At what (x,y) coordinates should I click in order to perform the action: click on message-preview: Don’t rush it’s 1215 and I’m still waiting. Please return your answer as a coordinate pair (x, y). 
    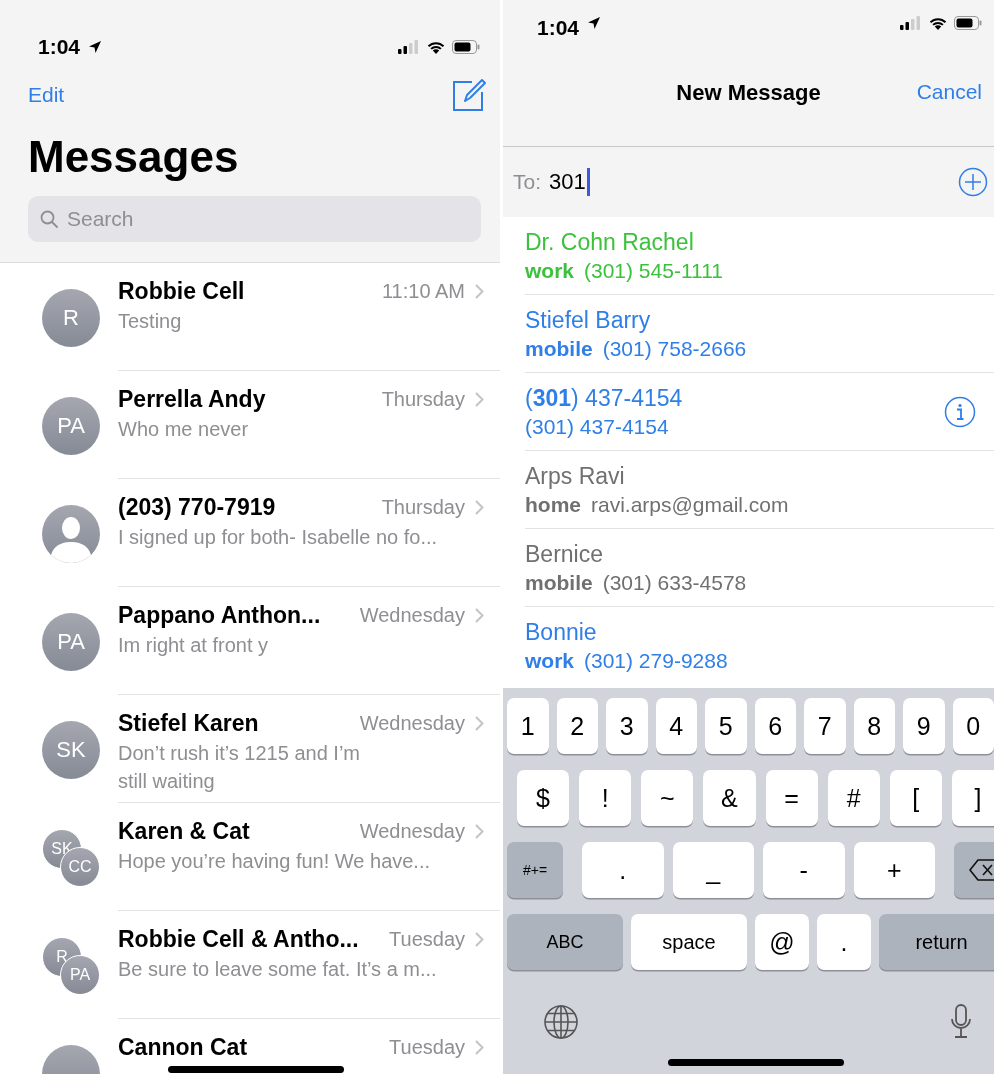
    Looking at the image, I should click on (239, 767).